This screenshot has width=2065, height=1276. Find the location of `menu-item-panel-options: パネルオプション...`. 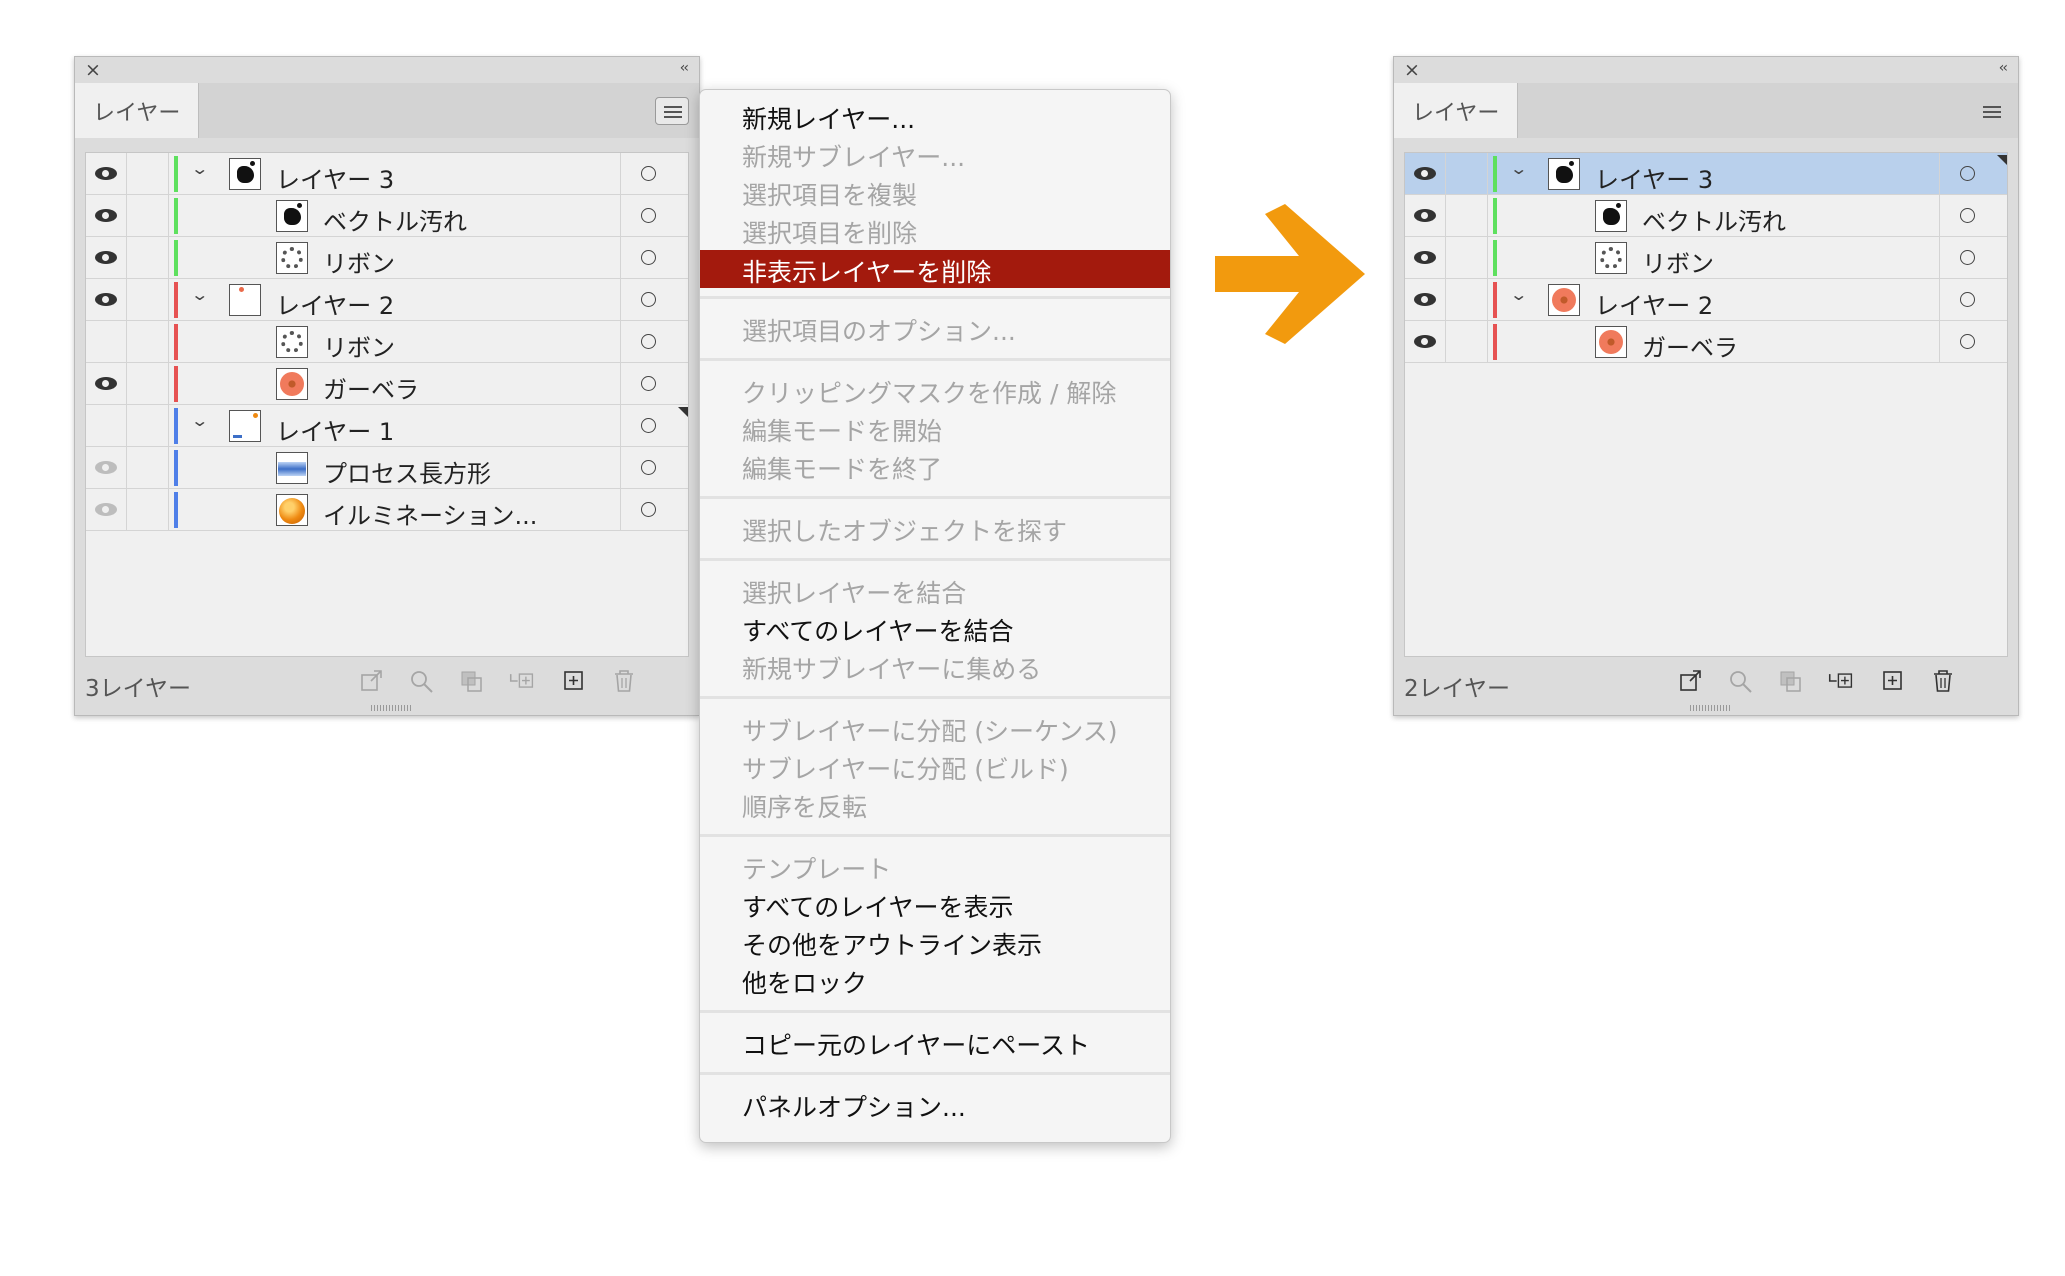

menu-item-panel-options: パネルオプション... is located at coordinates (854, 1106).